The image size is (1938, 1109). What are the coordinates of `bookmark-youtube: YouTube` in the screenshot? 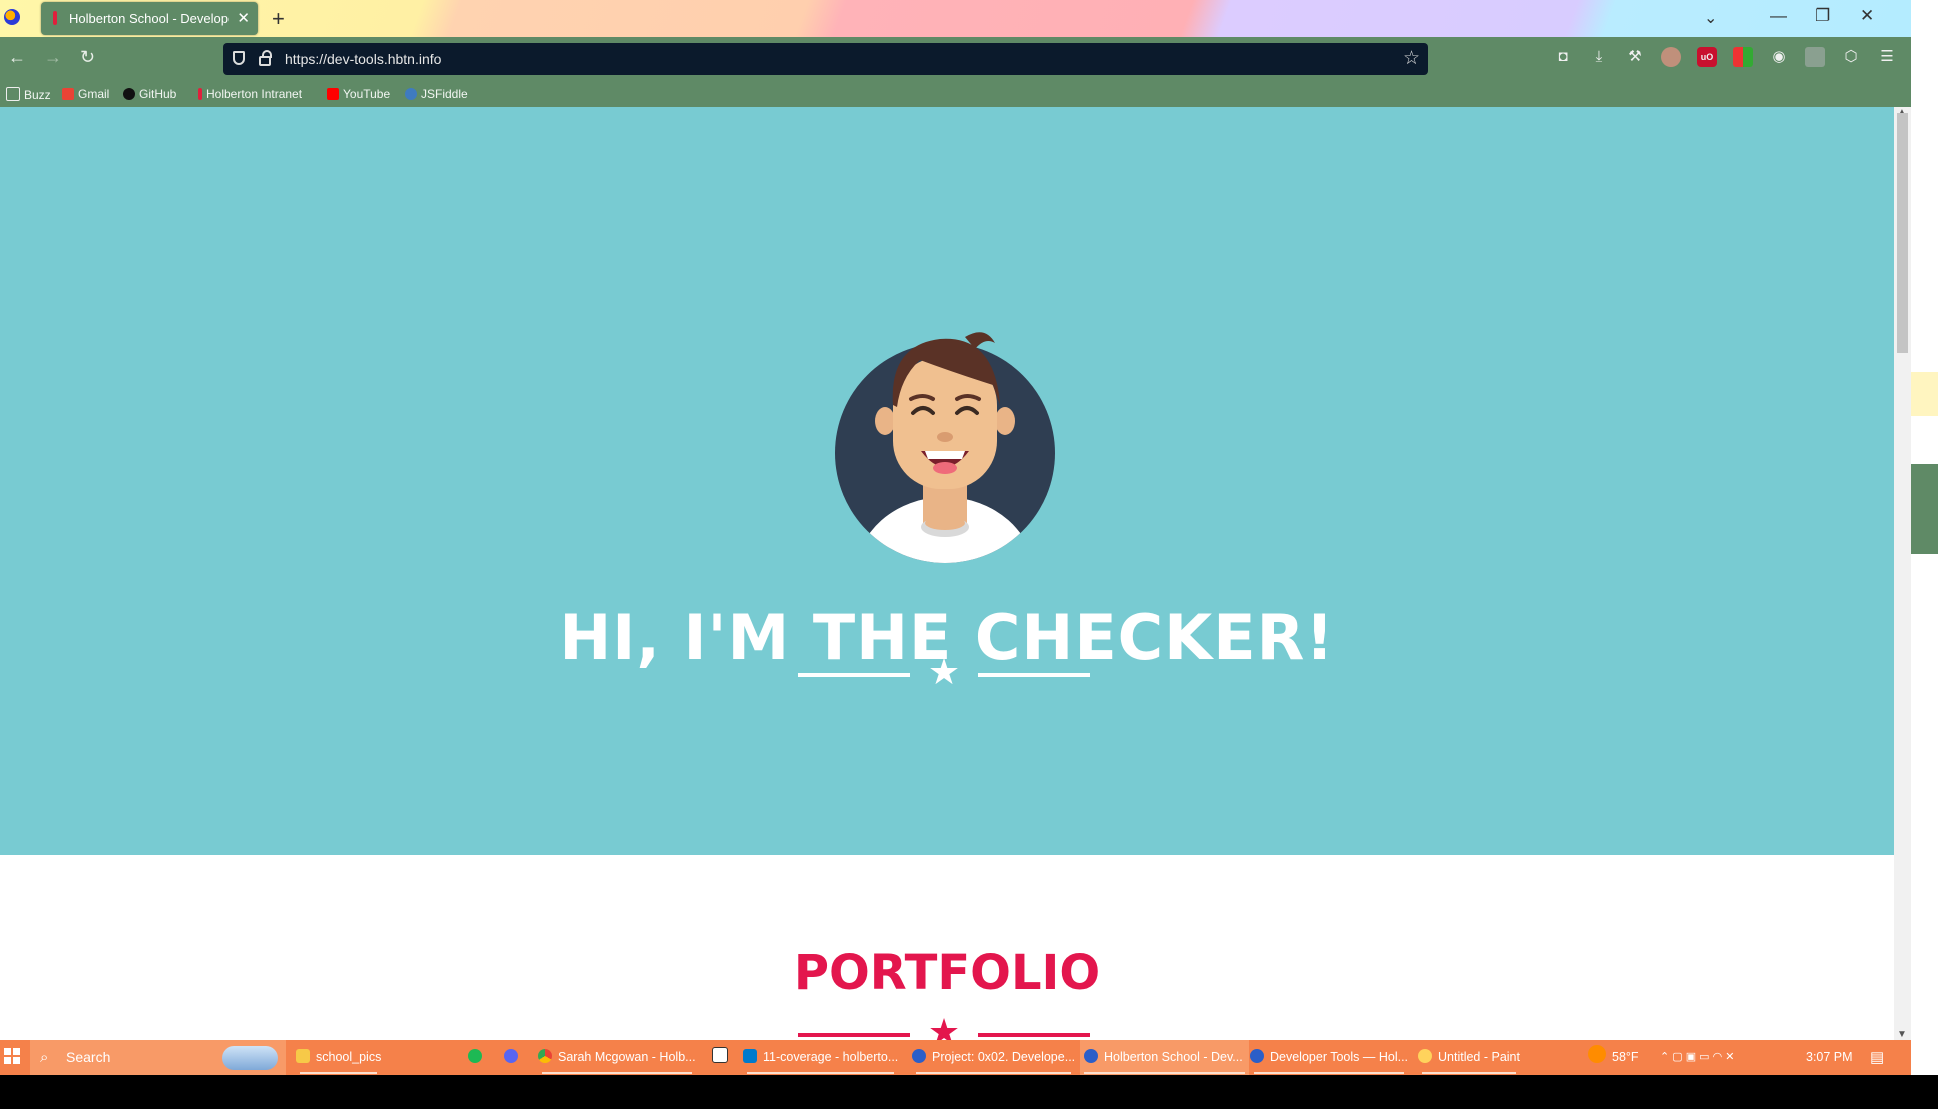 It's located at (358, 94).